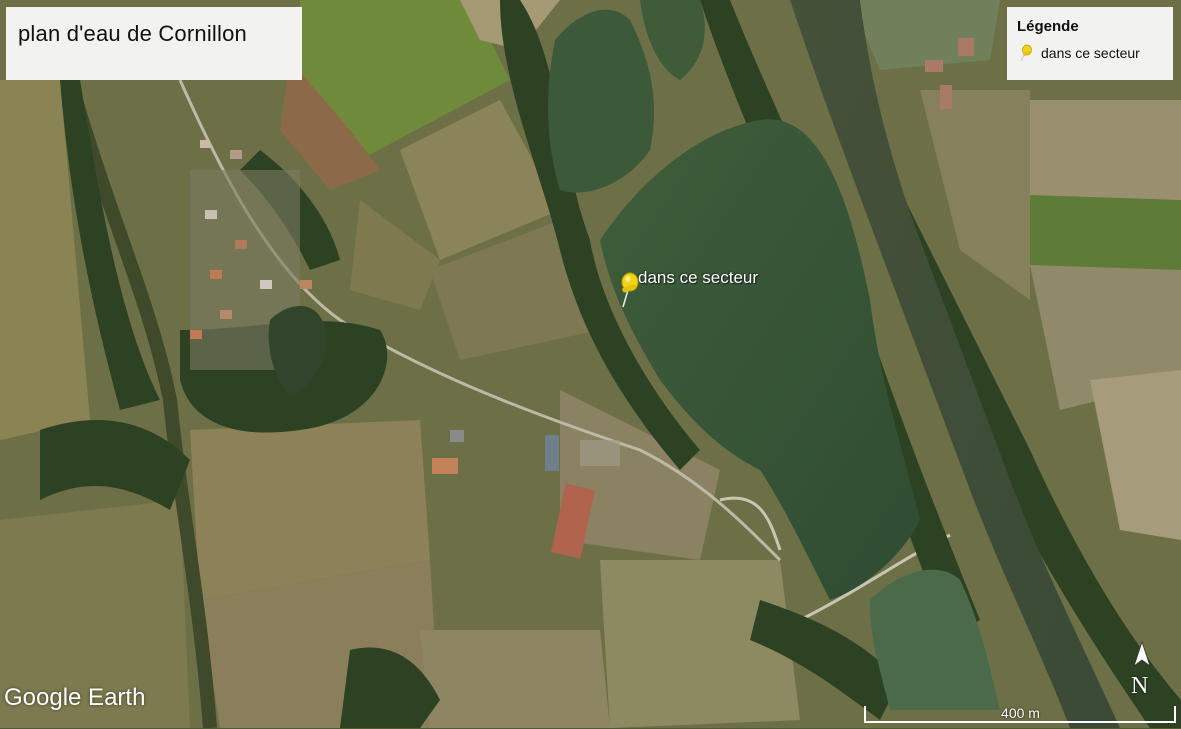  I want to click on scale-label: 400 m, so click(1020, 713).